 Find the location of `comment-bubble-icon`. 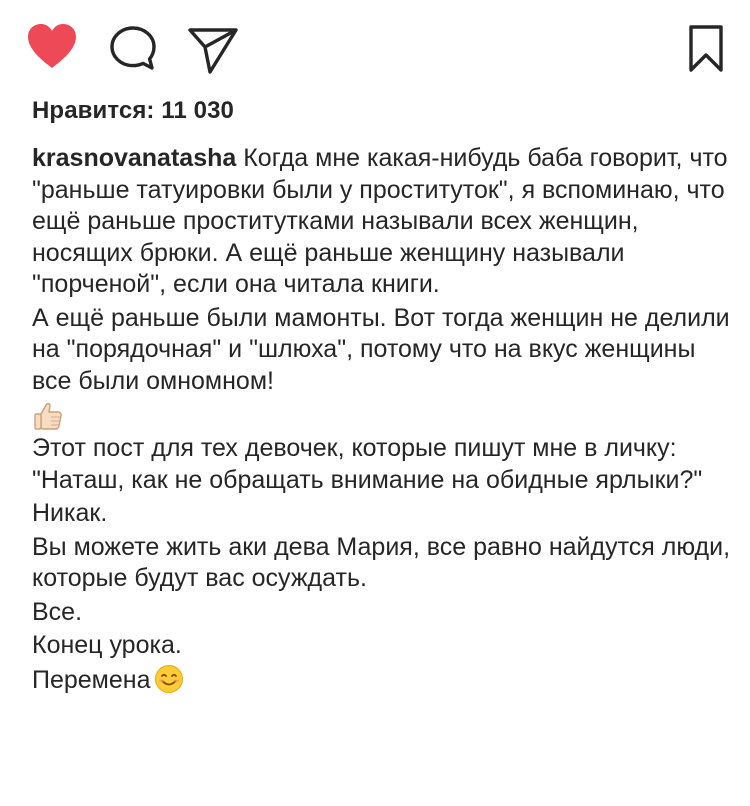

comment-bubble-icon is located at coordinates (133, 48).